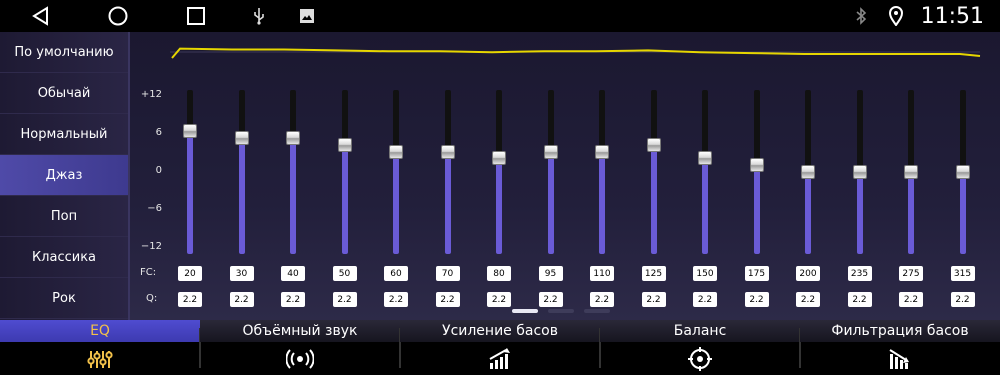 The image size is (1000, 375). I want to click on preset-classic: Классика, so click(64, 257).